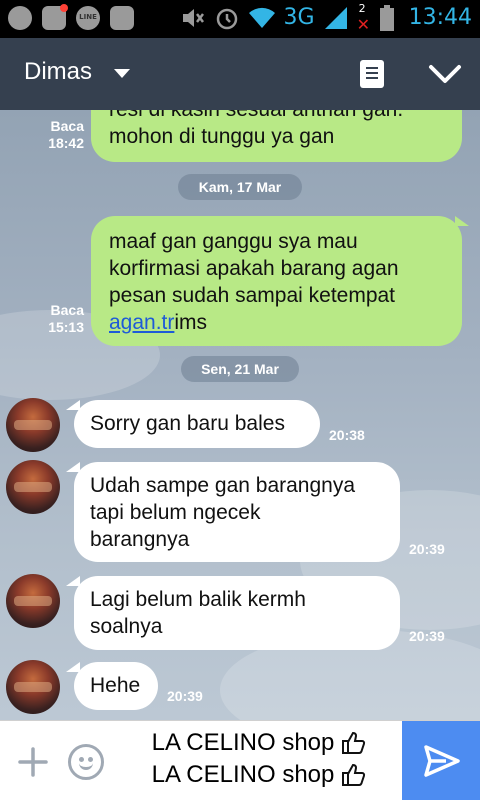 The height and width of the screenshot is (800, 480). I want to click on message-text: Lagi belum balik kermh, so click(198, 599).